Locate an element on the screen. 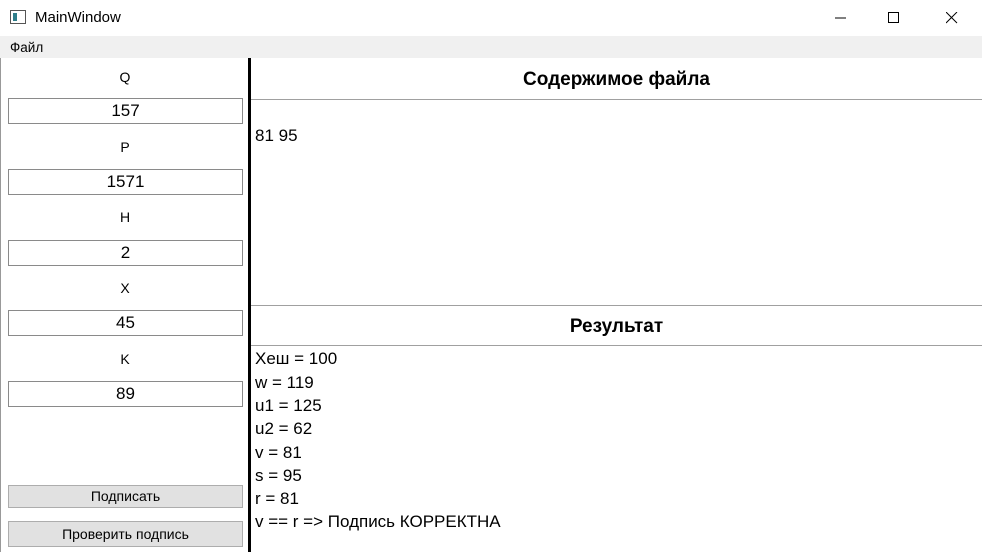  menu-file: Файл is located at coordinates (26, 47).